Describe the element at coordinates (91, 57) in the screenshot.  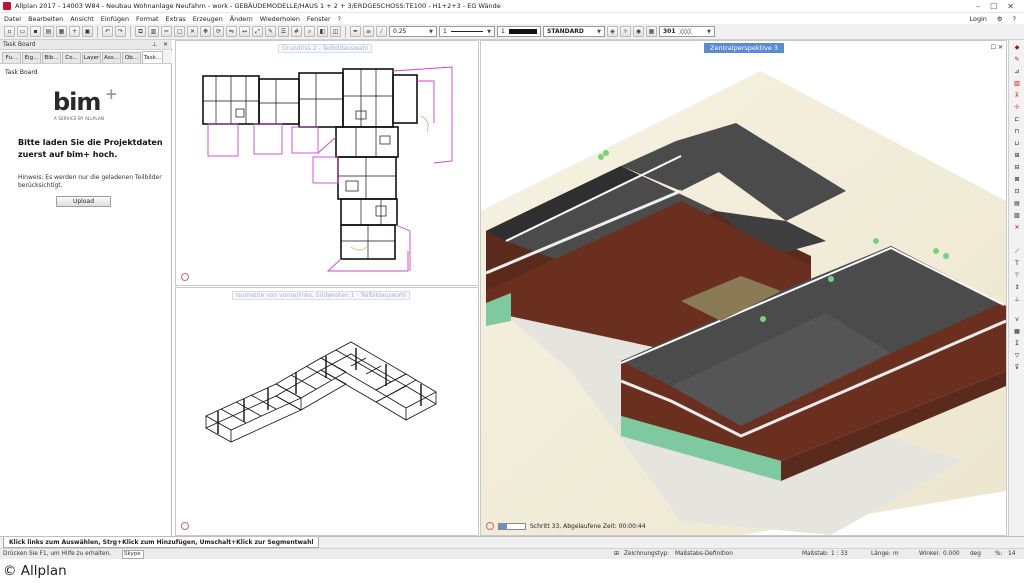
I see `tab-layer: Layer` at that location.